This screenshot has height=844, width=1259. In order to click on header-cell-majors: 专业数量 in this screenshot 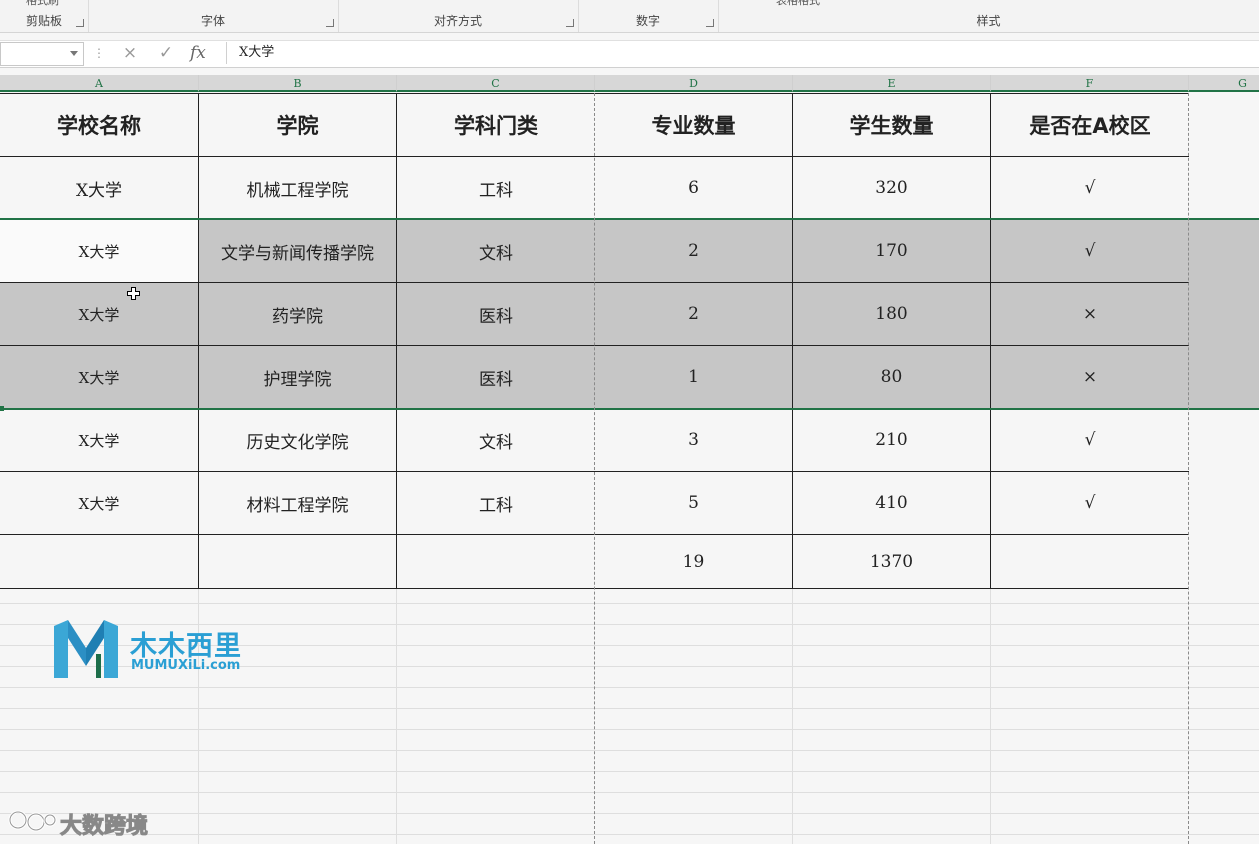, I will do `click(693, 125)`.